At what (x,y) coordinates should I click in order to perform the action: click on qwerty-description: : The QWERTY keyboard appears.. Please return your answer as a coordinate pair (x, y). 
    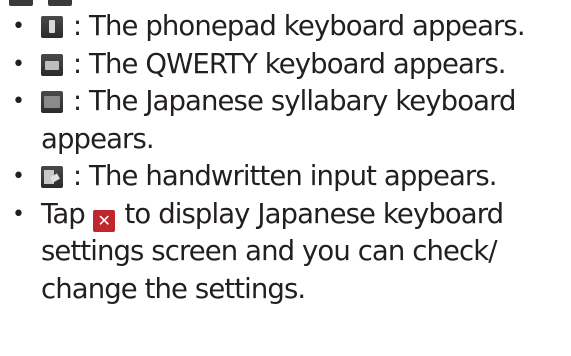
    Looking at the image, I should click on (289, 63).